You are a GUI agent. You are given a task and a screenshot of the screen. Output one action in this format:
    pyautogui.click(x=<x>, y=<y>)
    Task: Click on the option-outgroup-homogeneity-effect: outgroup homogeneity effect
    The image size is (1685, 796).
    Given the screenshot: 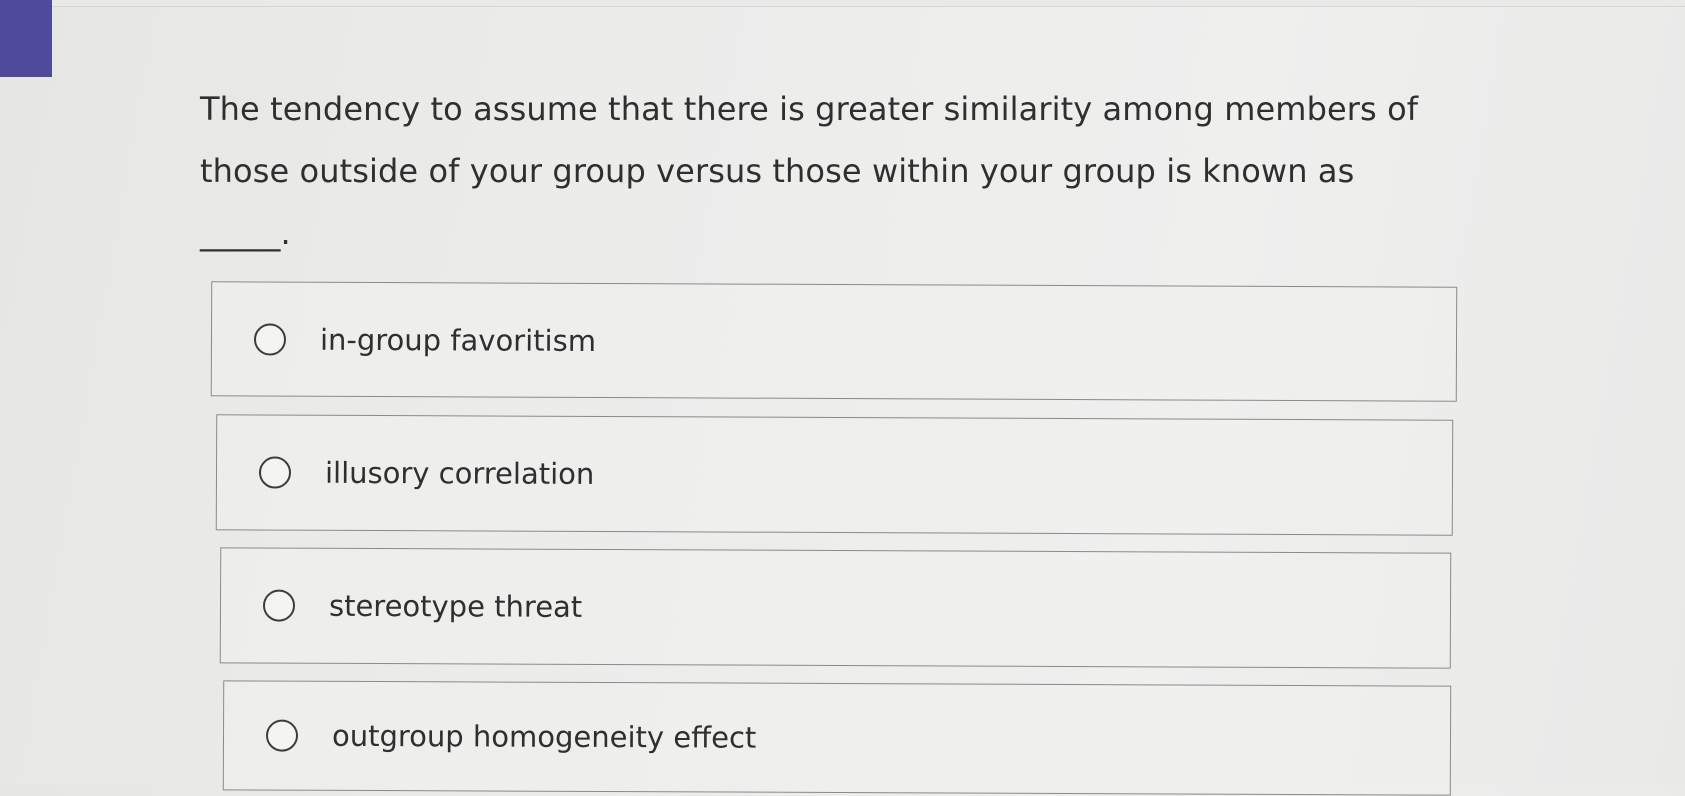 What is the action you would take?
    pyautogui.click(x=837, y=738)
    